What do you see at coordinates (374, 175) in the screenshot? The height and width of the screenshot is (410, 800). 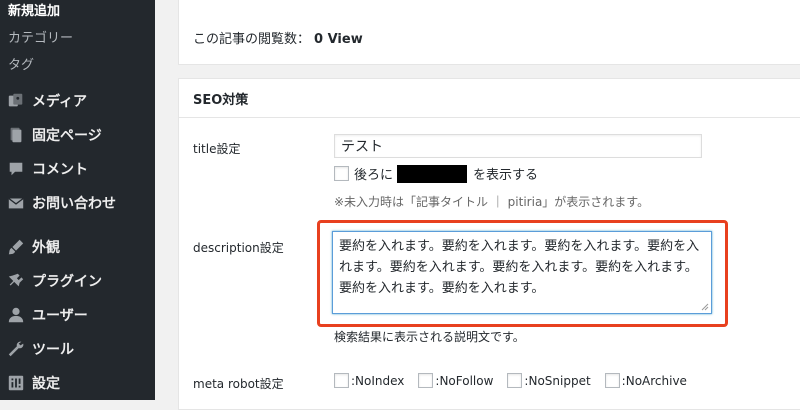 I see `append-prefix-label: 後ろに` at bounding box center [374, 175].